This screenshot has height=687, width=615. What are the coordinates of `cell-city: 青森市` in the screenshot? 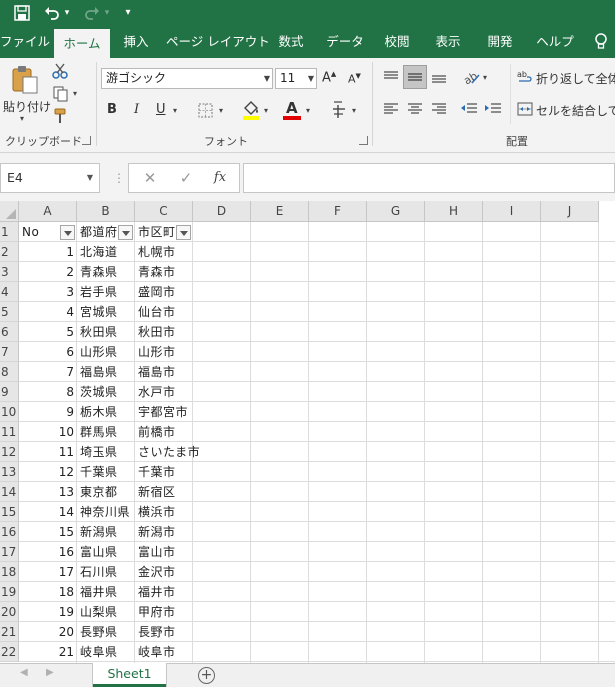 It's located at (164, 272).